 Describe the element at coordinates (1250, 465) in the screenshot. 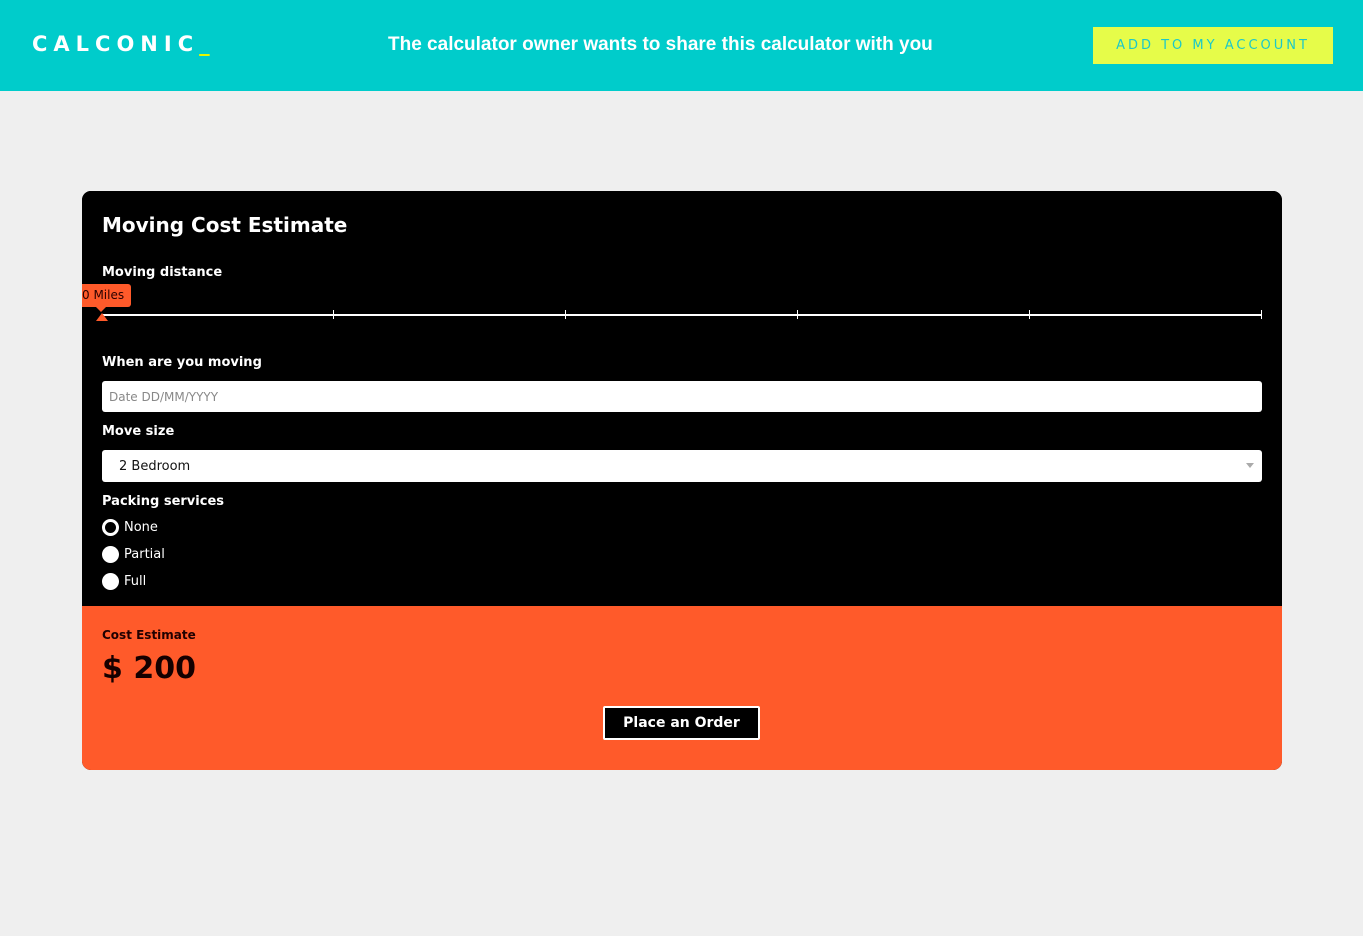

I see `chevron-down-icon` at that location.